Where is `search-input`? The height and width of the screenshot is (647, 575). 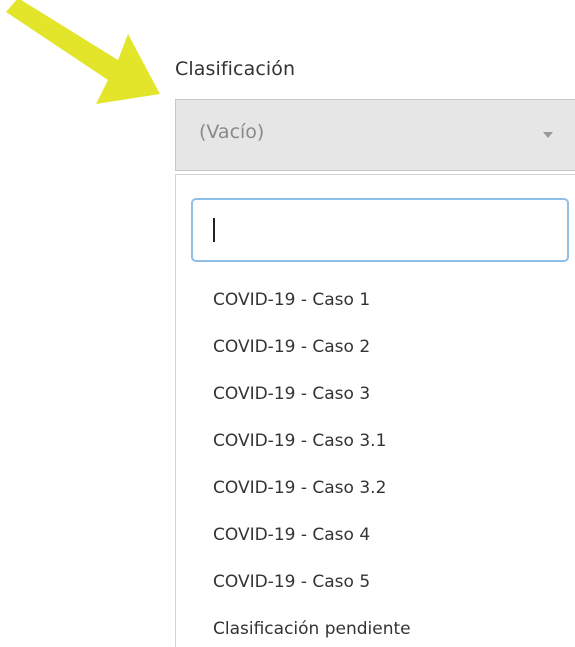
search-input is located at coordinates (380, 230).